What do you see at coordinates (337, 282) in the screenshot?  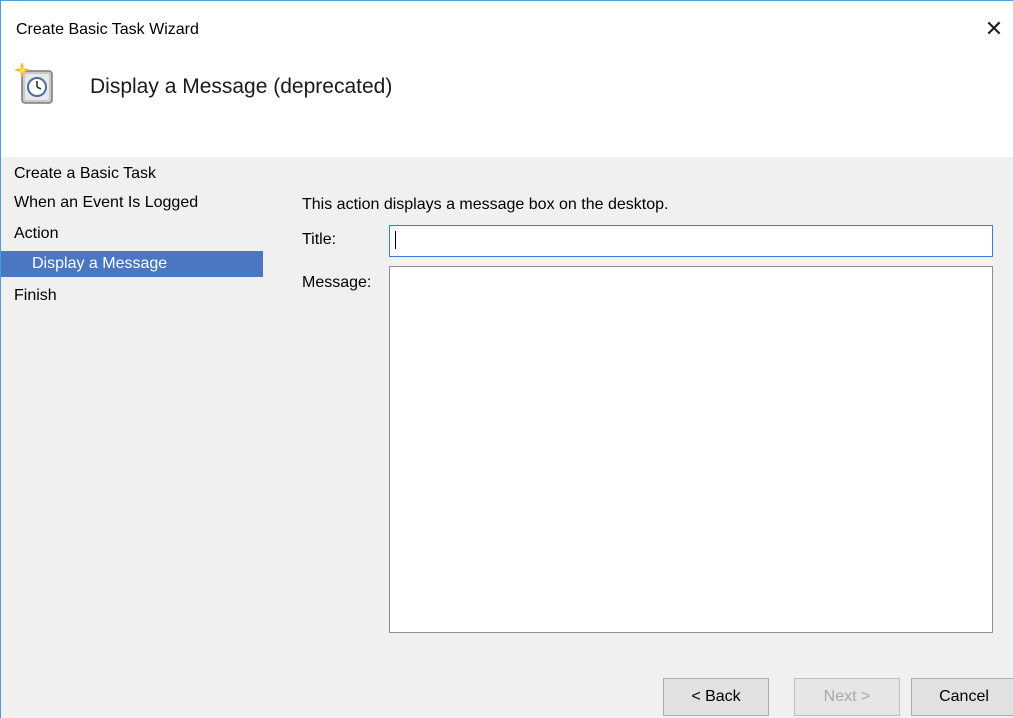 I see `message-label: Message:` at bounding box center [337, 282].